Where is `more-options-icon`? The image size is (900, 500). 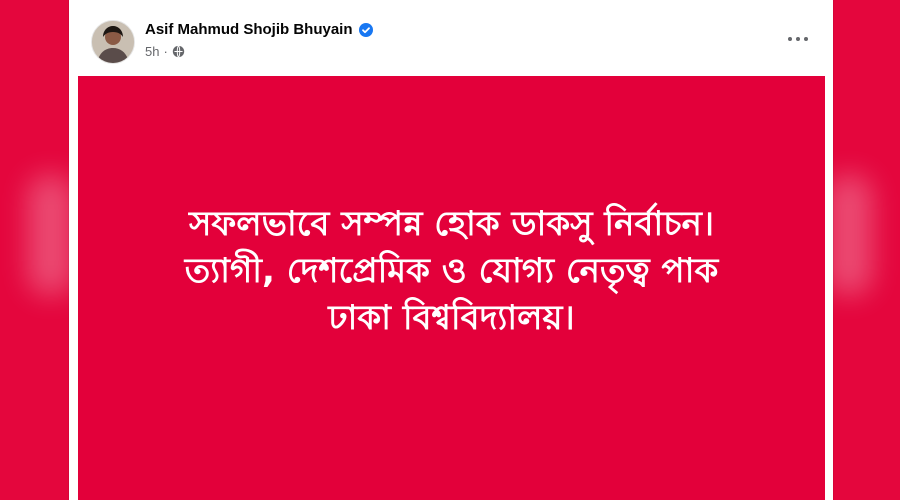
more-options-icon is located at coordinates (798, 39).